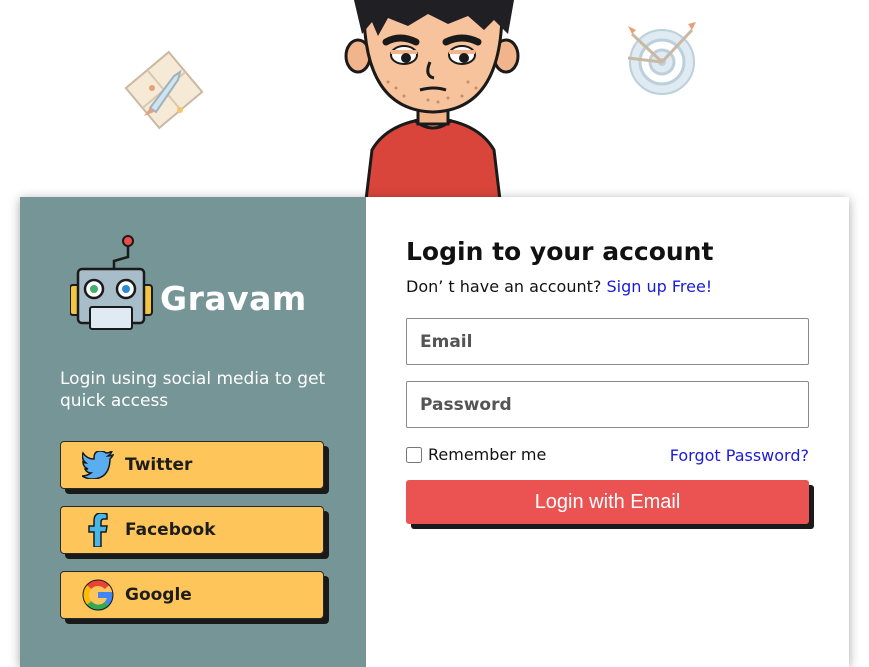 The width and height of the screenshot is (869, 667). What do you see at coordinates (164, 90) in the screenshot?
I see `rocket-map-icon` at bounding box center [164, 90].